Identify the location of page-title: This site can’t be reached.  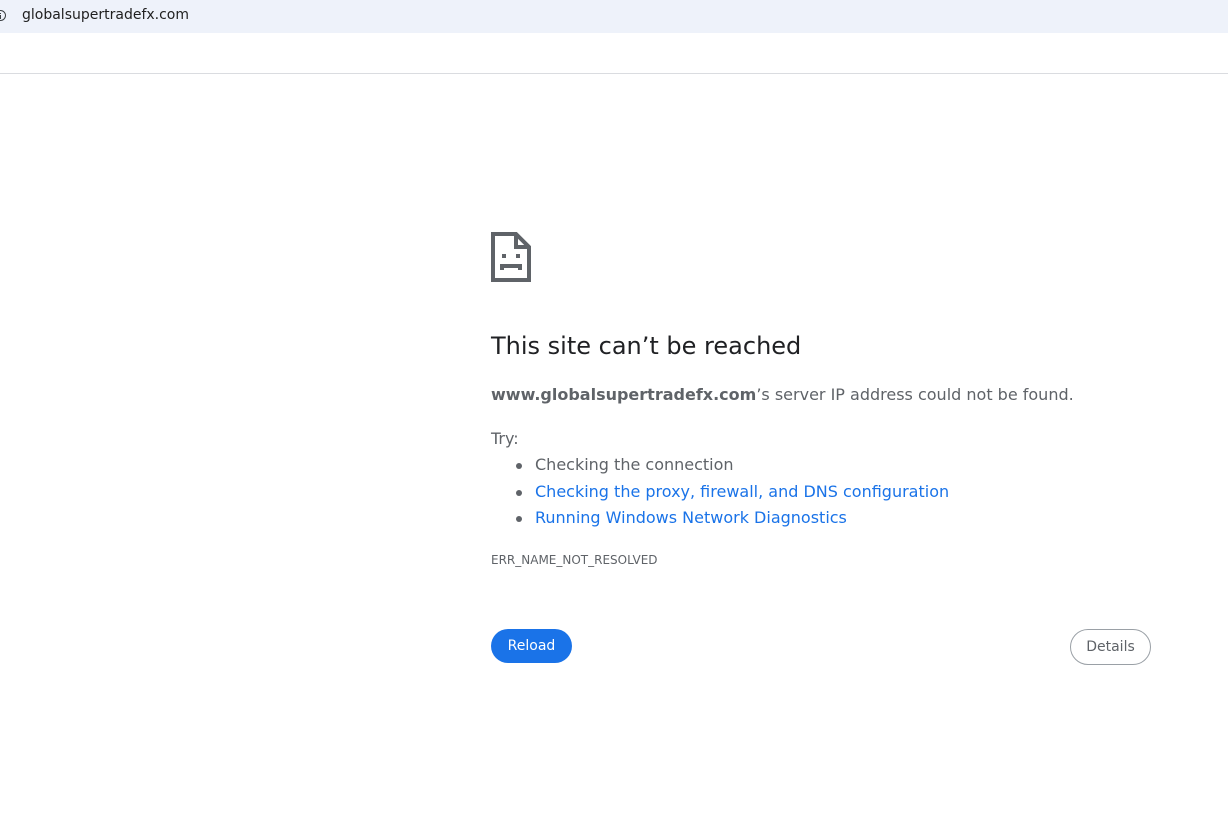
(646, 346).